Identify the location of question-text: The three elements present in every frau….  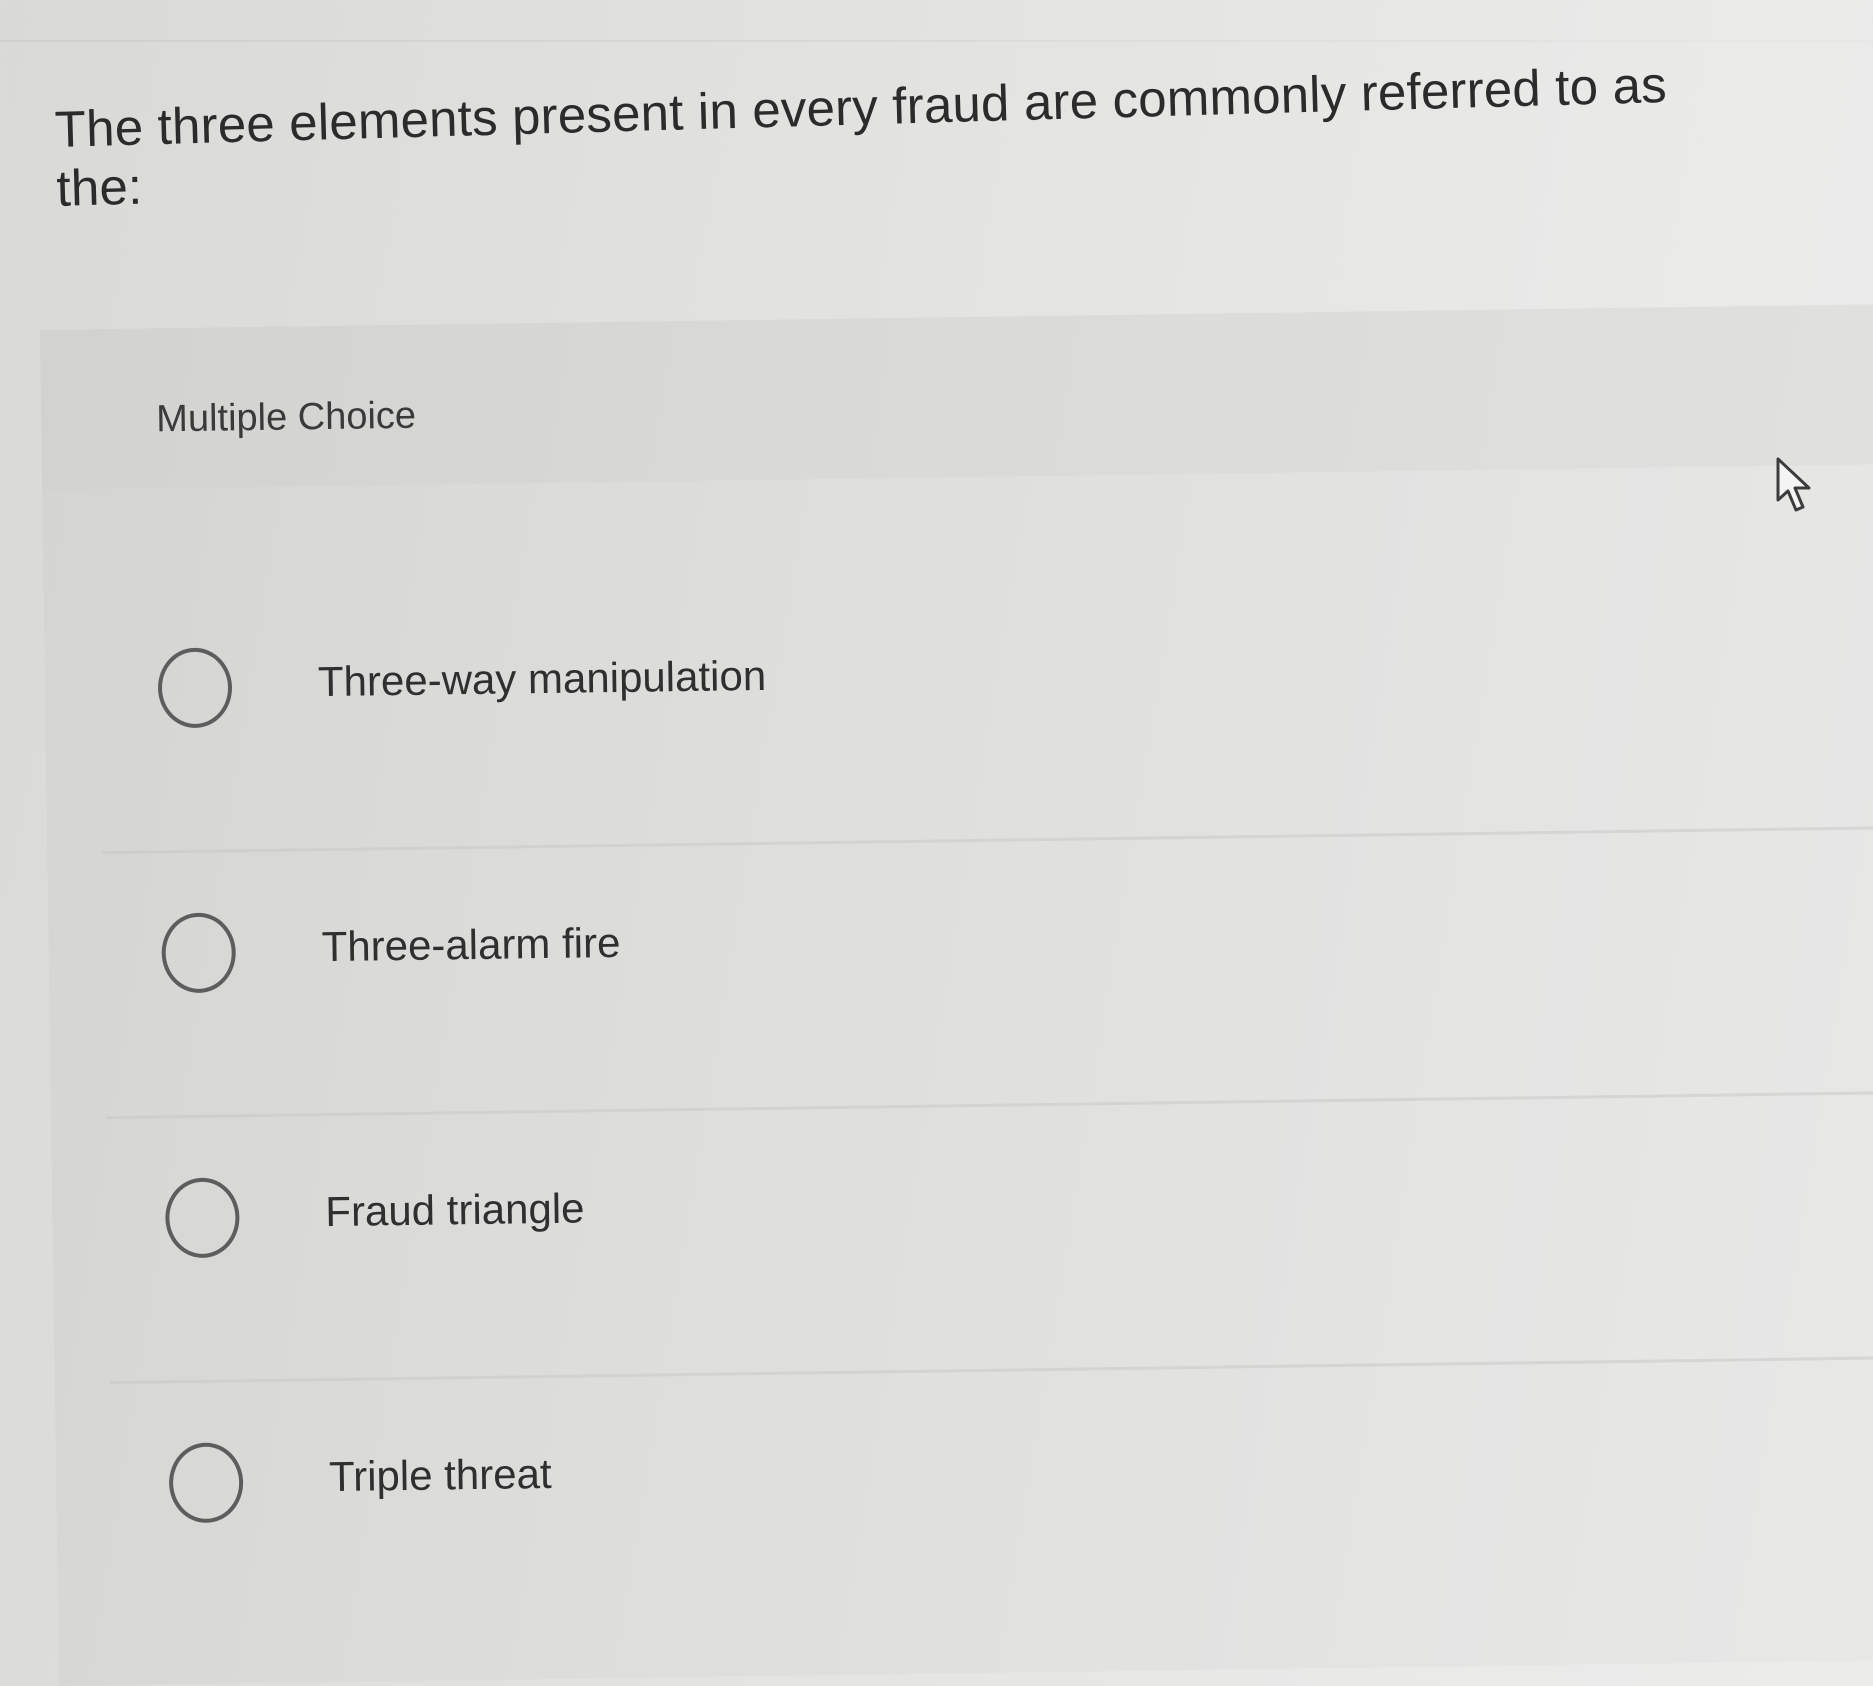
(861, 136).